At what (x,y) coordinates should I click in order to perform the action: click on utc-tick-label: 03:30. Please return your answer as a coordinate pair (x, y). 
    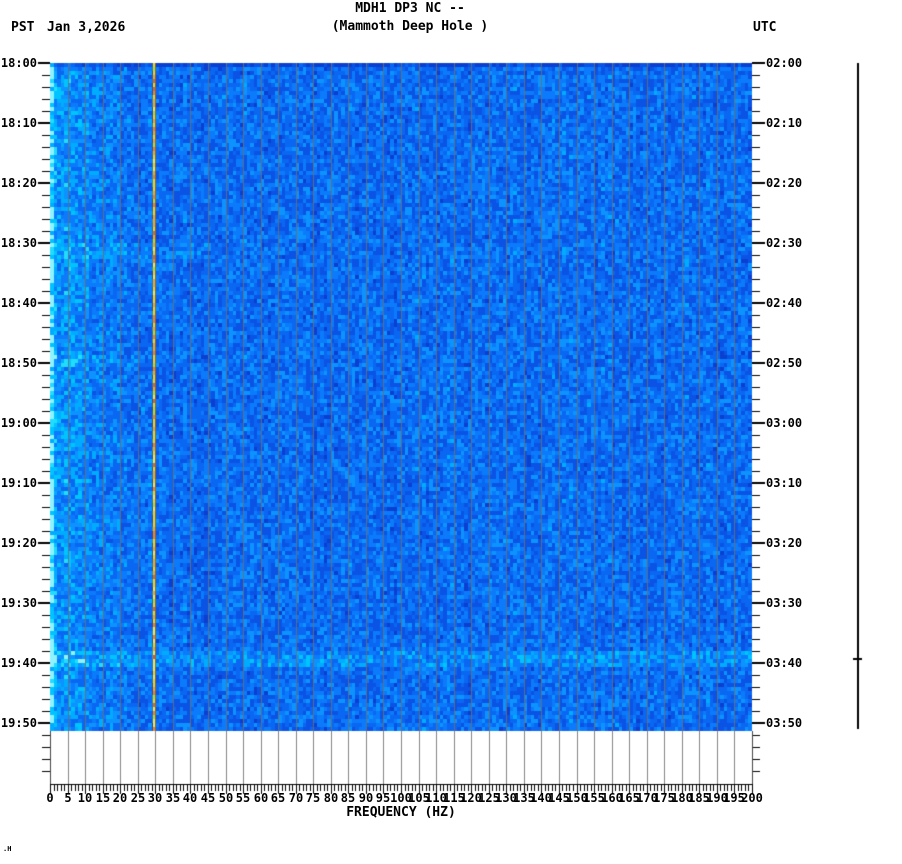
    Looking at the image, I should click on (784, 603).